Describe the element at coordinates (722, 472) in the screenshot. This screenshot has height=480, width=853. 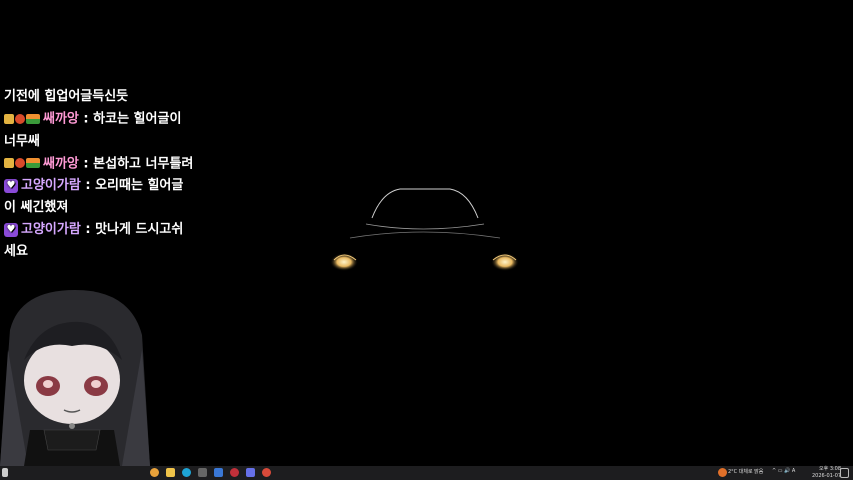
I see `weather-icon` at that location.